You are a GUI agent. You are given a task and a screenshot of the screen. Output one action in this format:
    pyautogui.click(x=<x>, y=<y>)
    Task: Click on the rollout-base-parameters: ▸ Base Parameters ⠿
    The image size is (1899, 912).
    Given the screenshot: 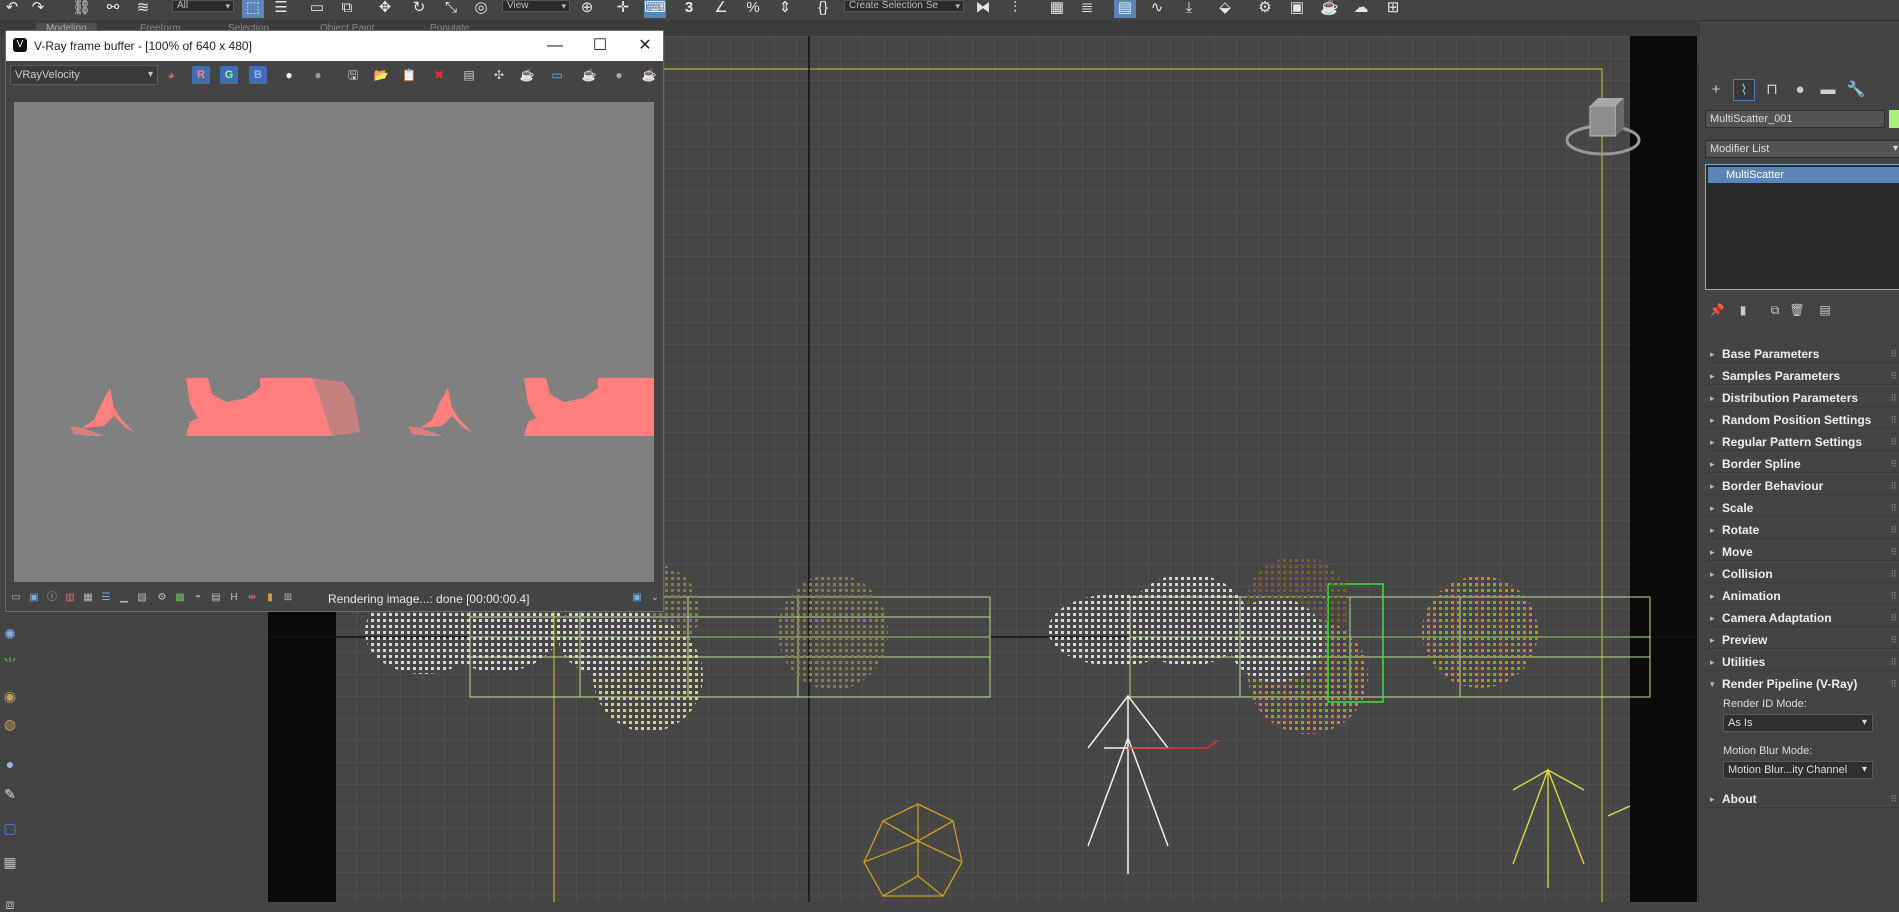 What is the action you would take?
    pyautogui.click(x=1802, y=354)
    